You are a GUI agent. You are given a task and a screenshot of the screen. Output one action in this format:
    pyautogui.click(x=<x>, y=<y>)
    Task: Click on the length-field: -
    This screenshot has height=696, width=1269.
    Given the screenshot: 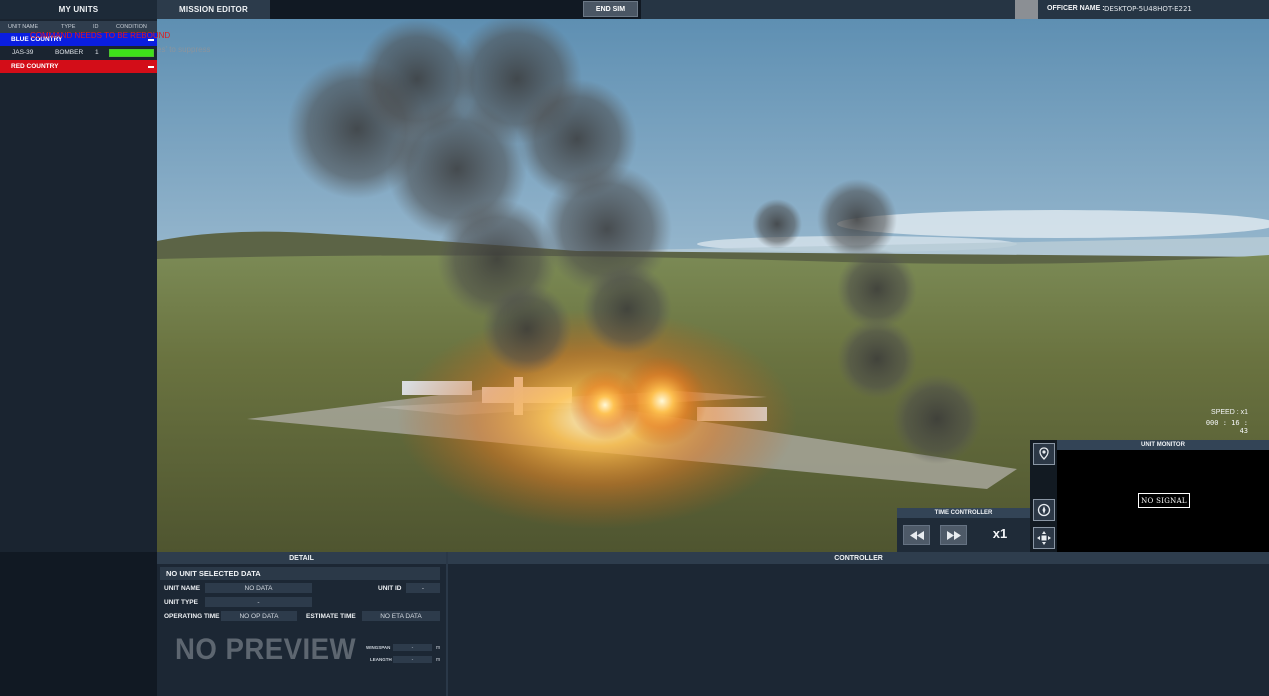 What is the action you would take?
    pyautogui.click(x=412, y=659)
    